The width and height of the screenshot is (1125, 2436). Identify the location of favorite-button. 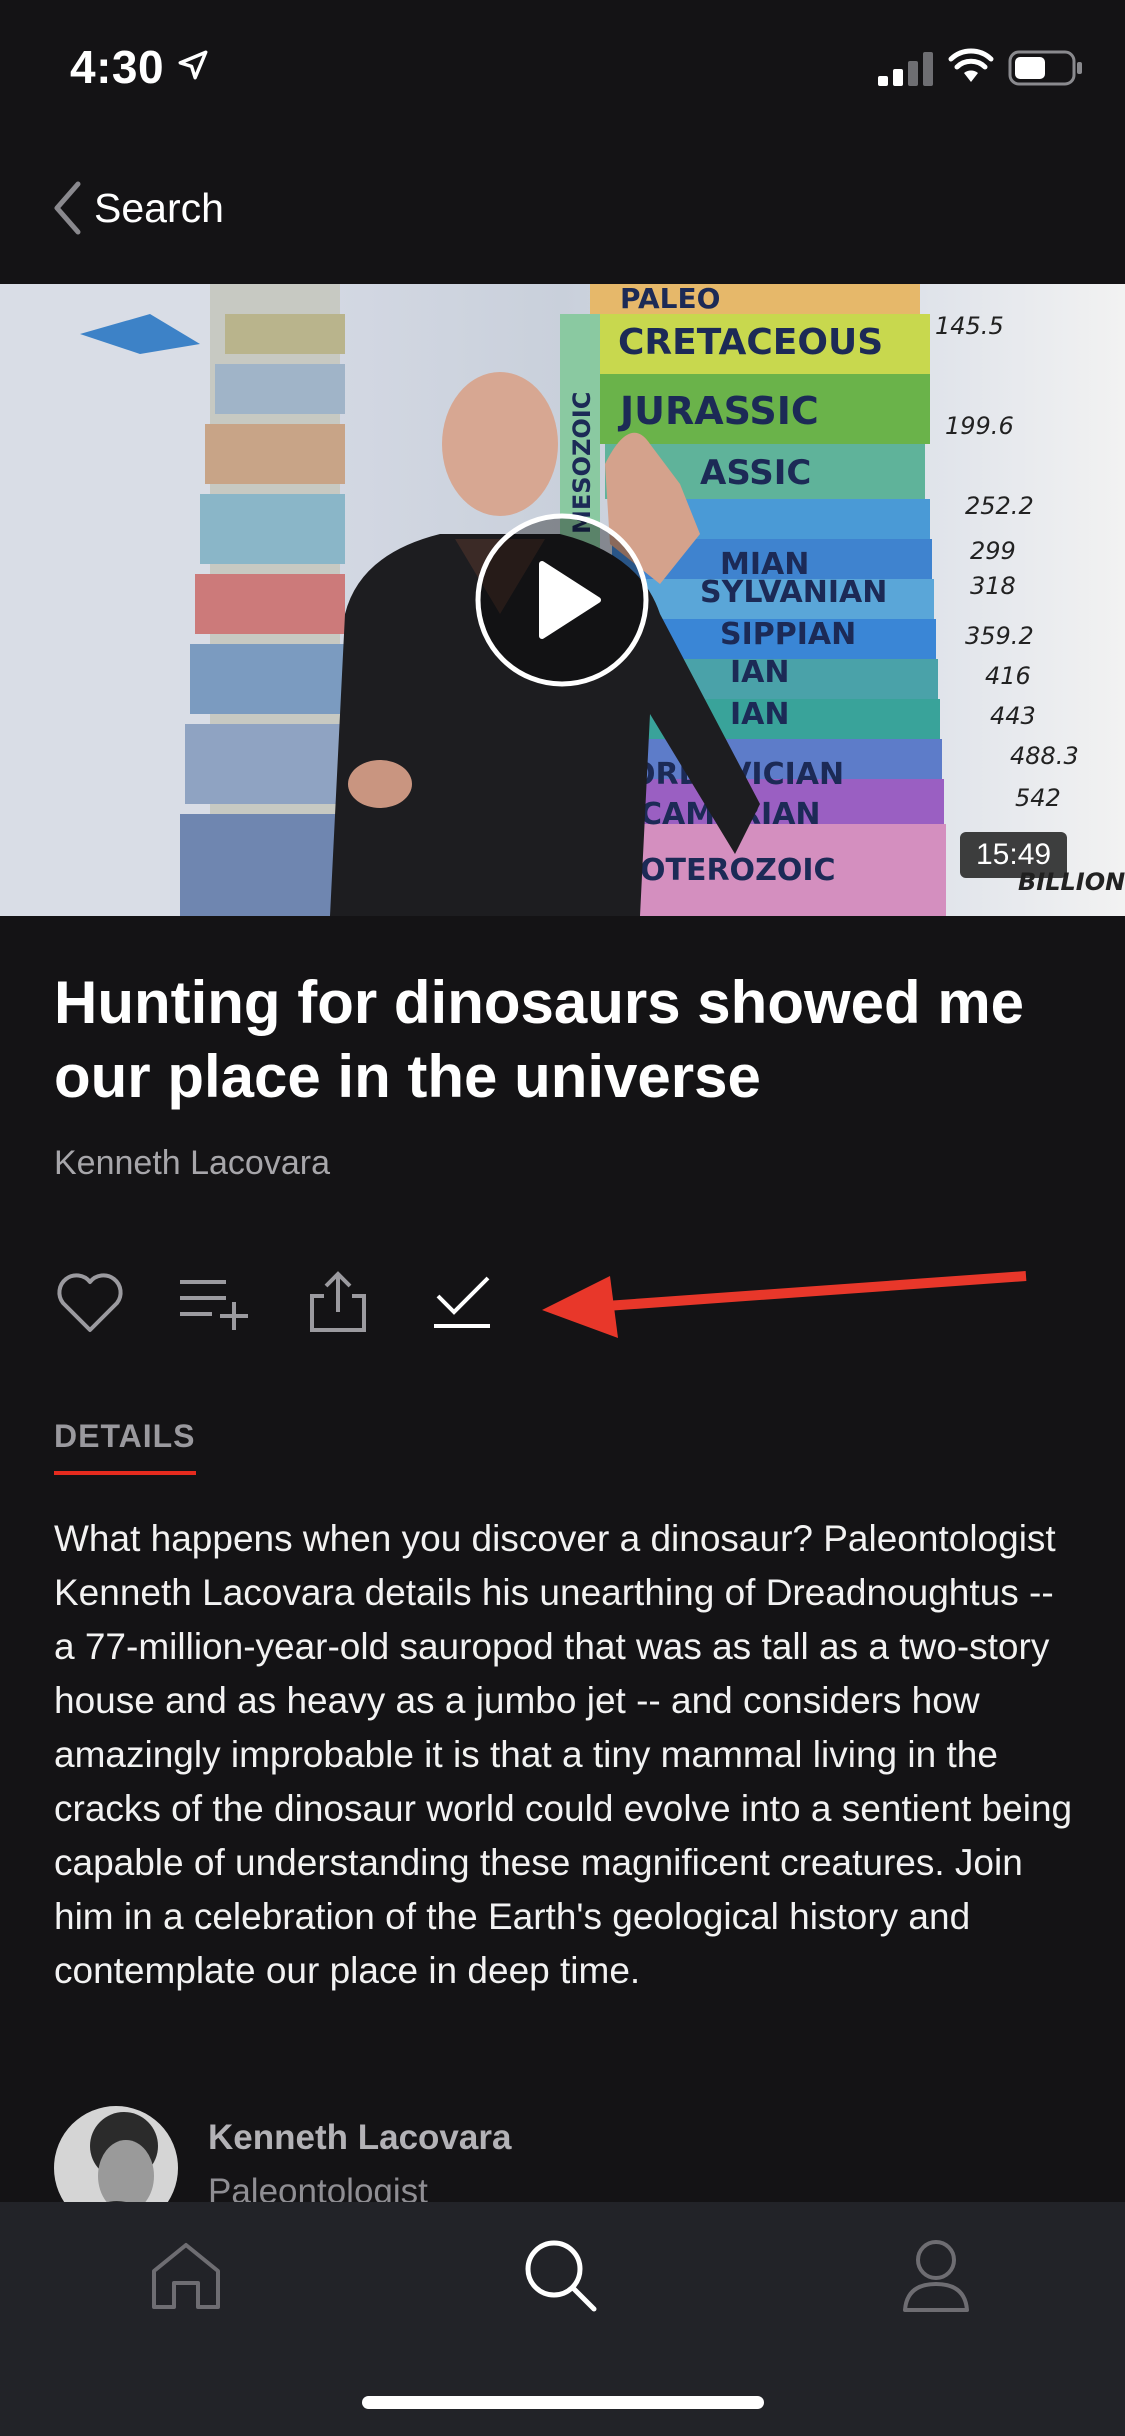
(90, 1302).